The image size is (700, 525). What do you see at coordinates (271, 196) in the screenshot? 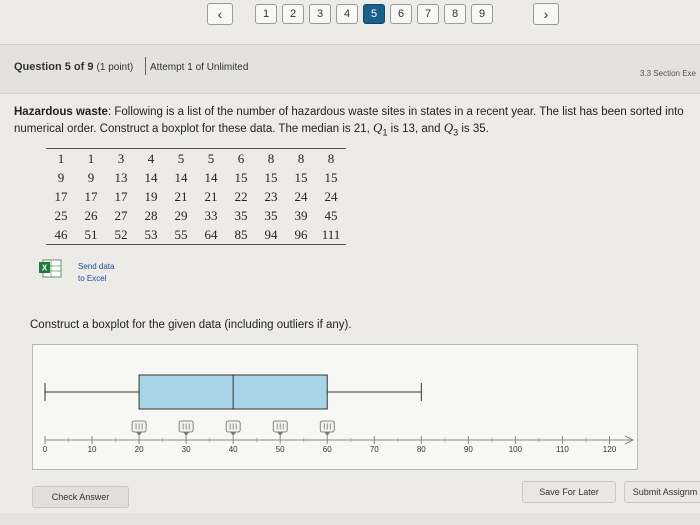
I see `table-cell: 23` at bounding box center [271, 196].